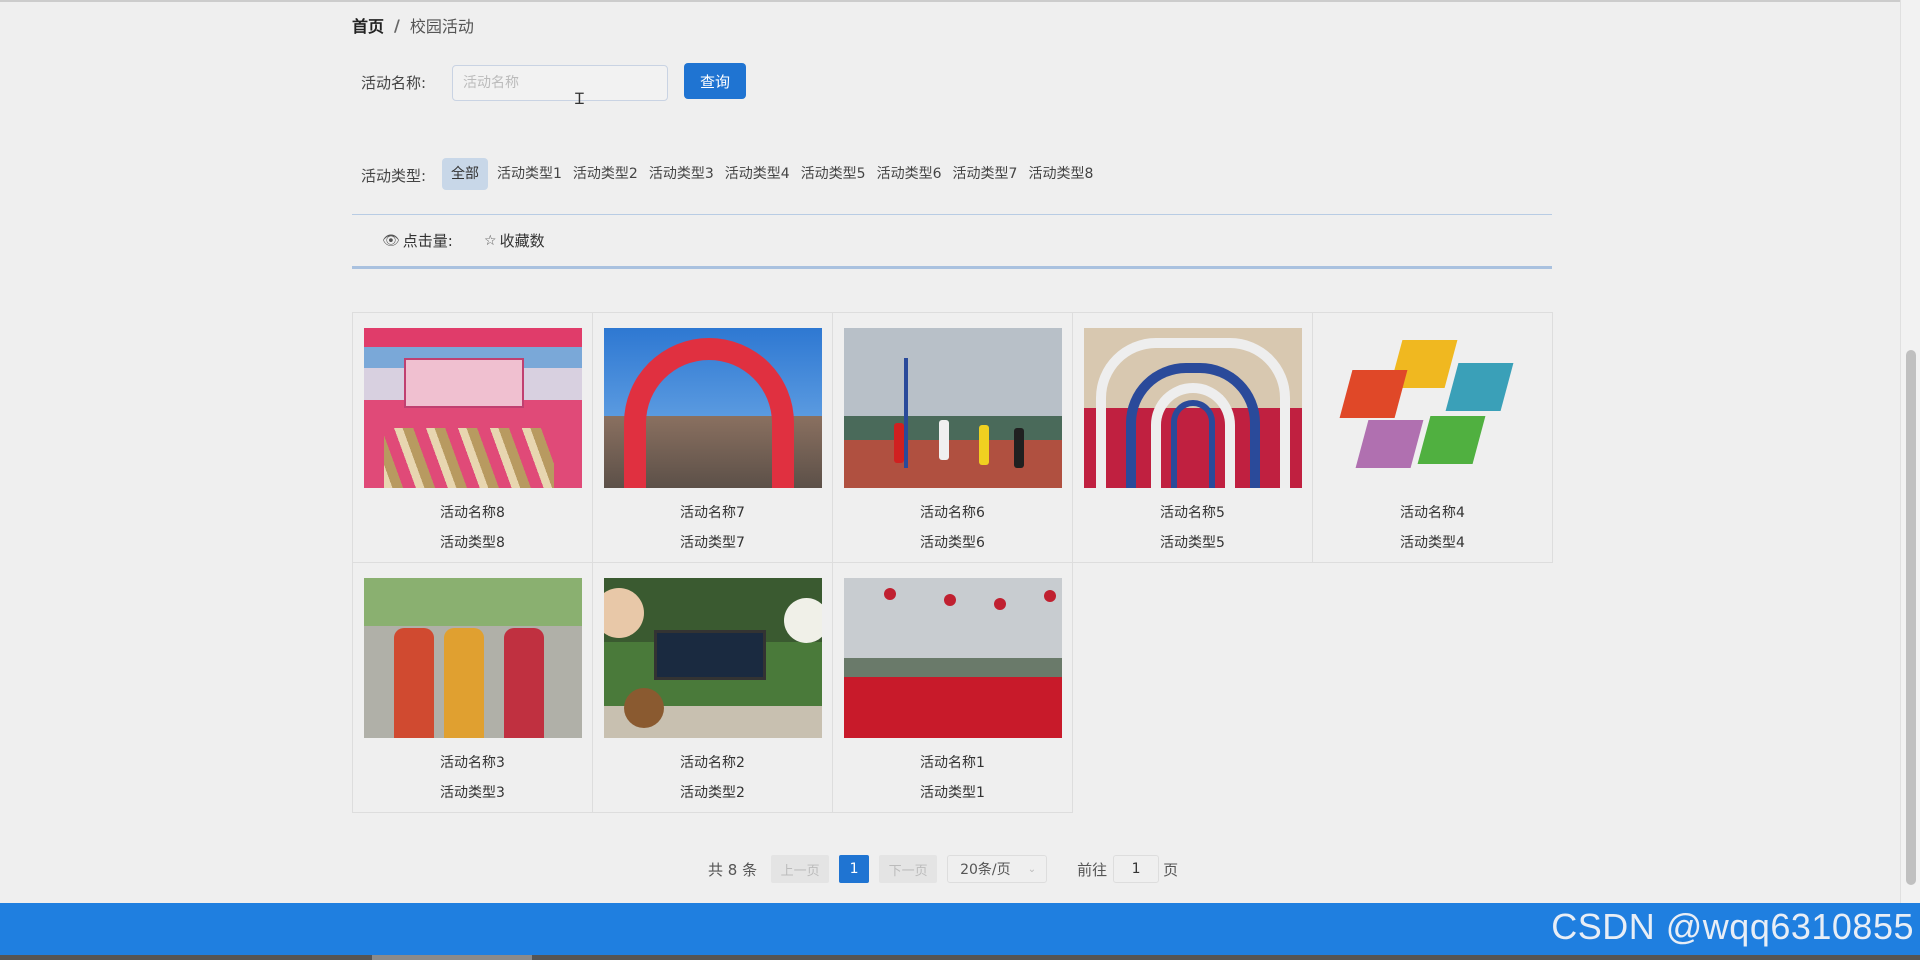 The image size is (1920, 960). I want to click on sort-by-favorites: ☆ 收藏数, so click(514, 240).